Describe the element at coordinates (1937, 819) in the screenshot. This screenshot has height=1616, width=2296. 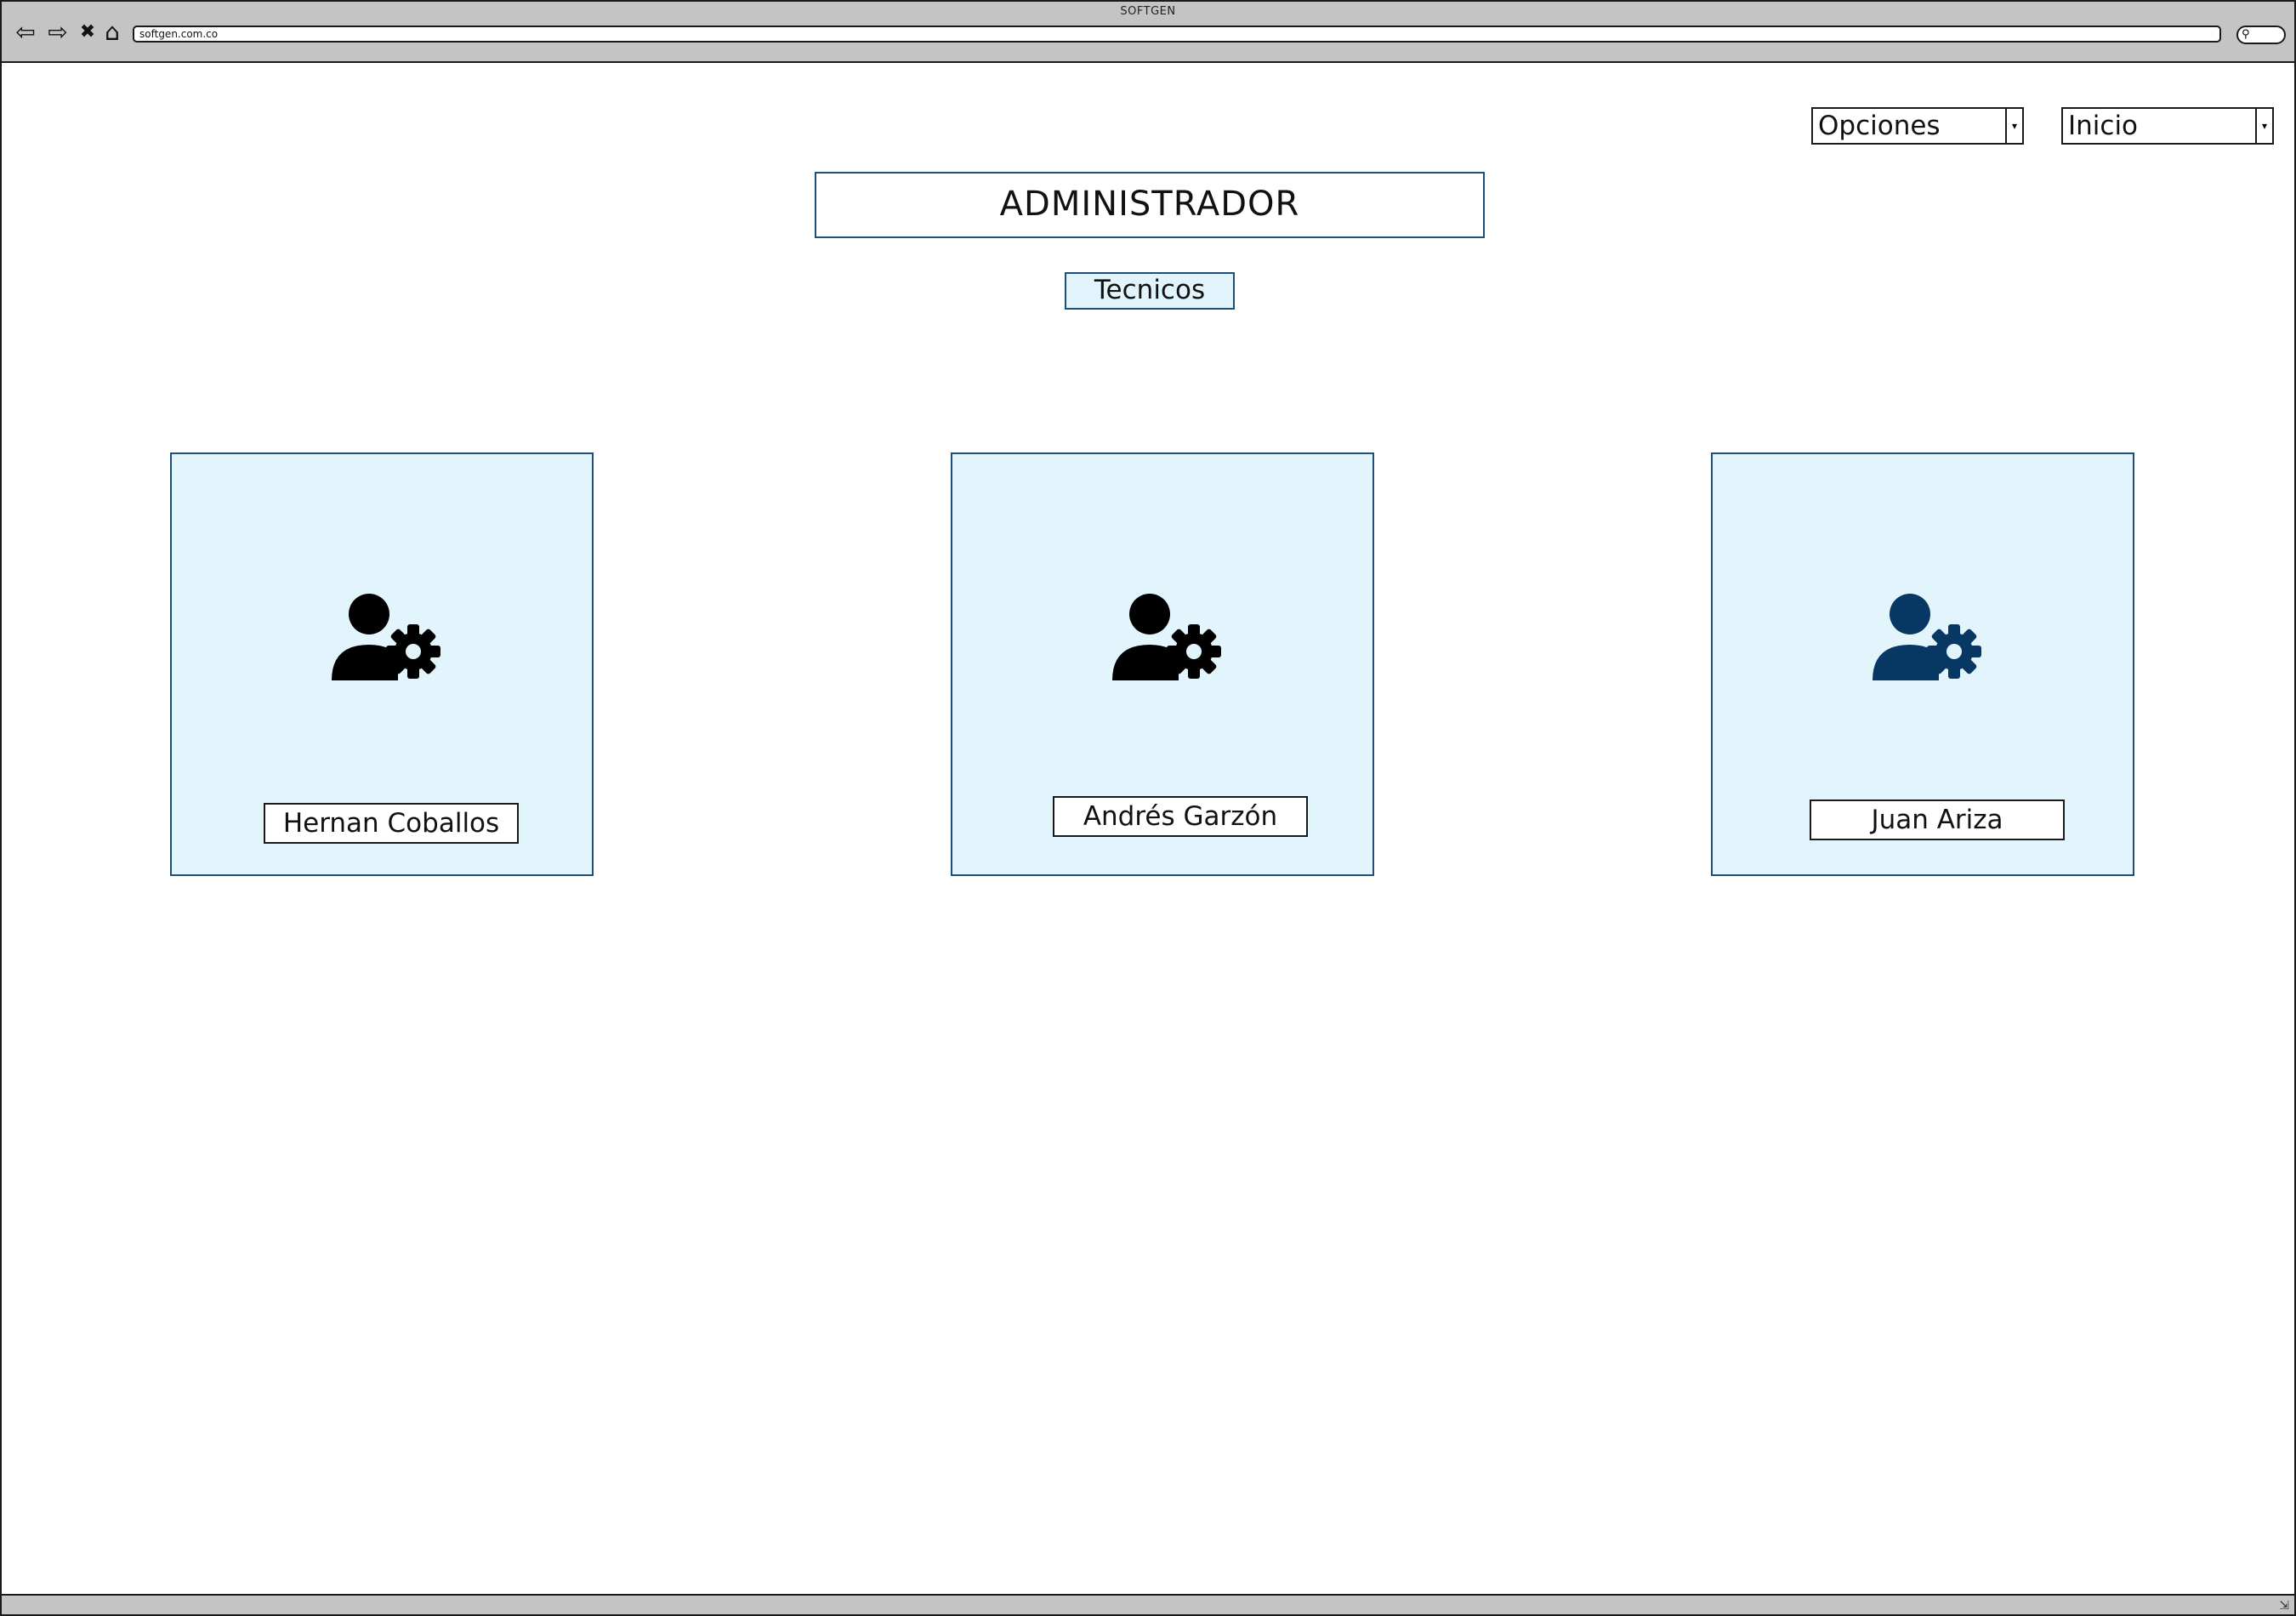
I see `technician-name: Juan Ariza` at that location.